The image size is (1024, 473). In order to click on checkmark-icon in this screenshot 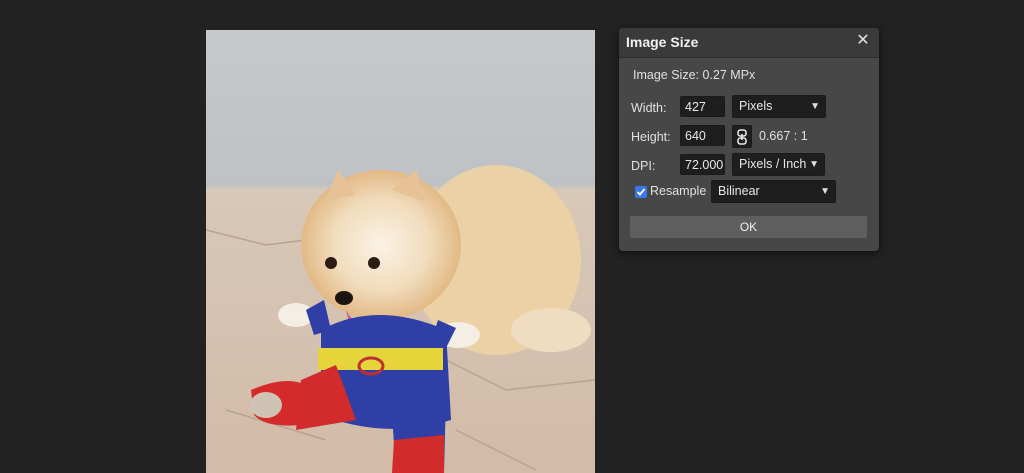, I will do `click(641, 192)`.